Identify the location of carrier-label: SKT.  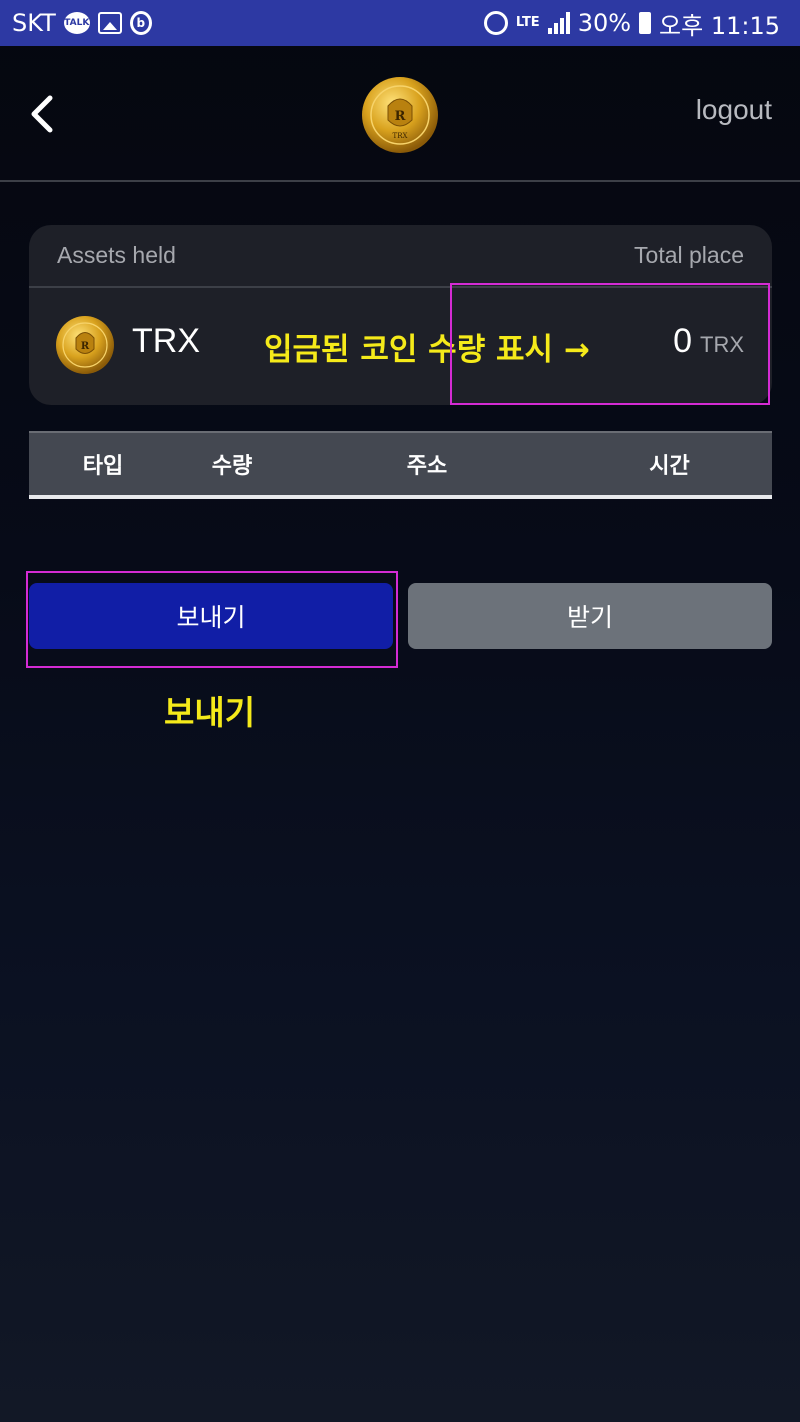
(34, 23).